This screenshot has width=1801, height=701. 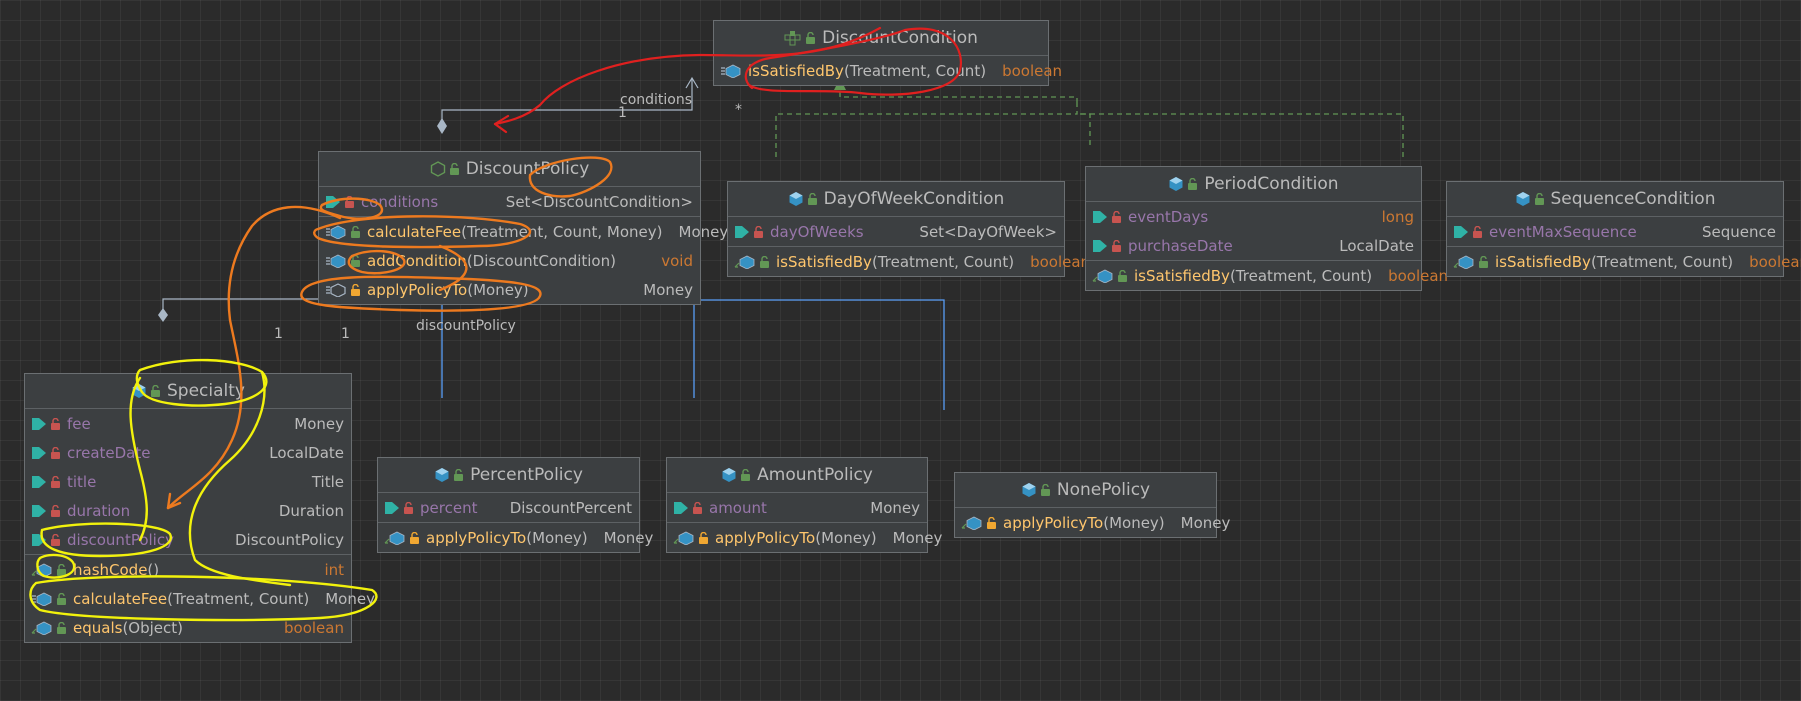 What do you see at coordinates (79, 423) in the screenshot?
I see `field-name: fee` at bounding box center [79, 423].